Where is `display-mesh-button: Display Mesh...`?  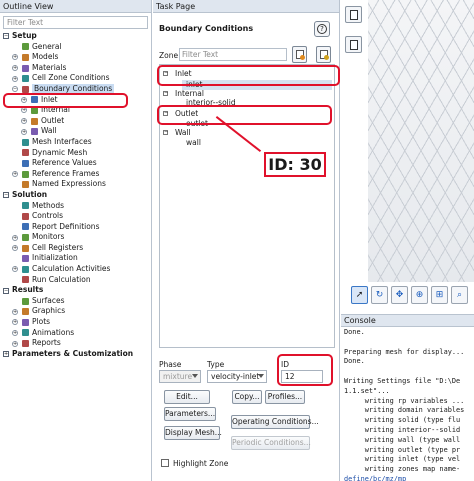 display-mesh-button: Display Mesh... is located at coordinates (193, 433).